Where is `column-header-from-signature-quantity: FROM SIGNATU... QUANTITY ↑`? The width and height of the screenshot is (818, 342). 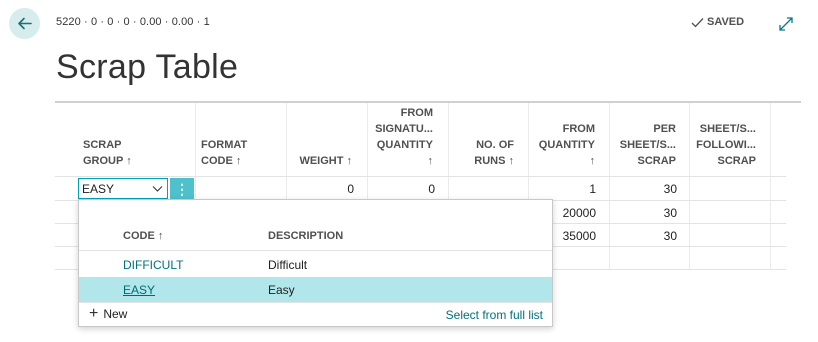
column-header-from-signature-quantity: FROM SIGNATU... QUANTITY ↑ is located at coordinates (400, 137).